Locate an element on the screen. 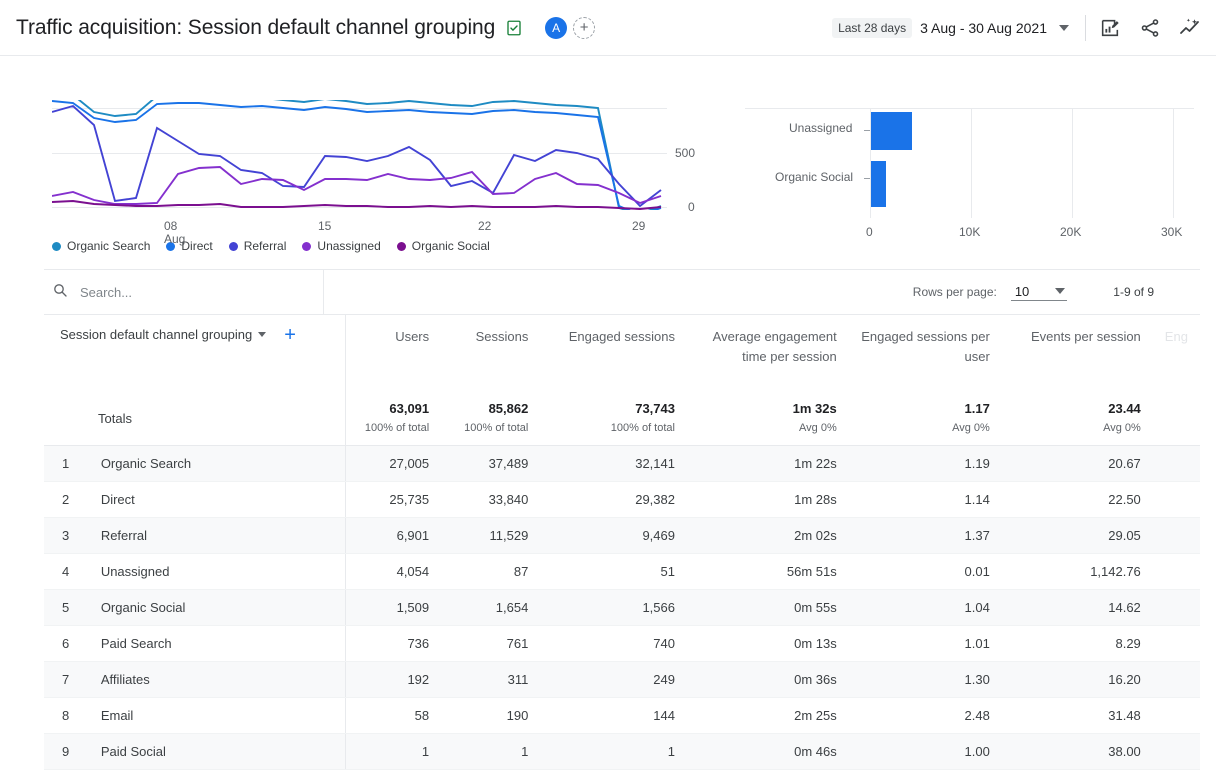 The image size is (1216, 773). column-header-events-per-session: Events per session is located at coordinates (1081, 354).